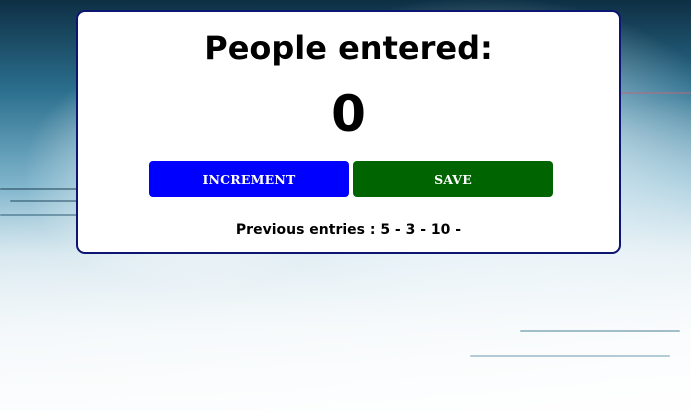 The image size is (691, 411). What do you see at coordinates (348, 114) in the screenshot?
I see `people-count: 0` at bounding box center [348, 114].